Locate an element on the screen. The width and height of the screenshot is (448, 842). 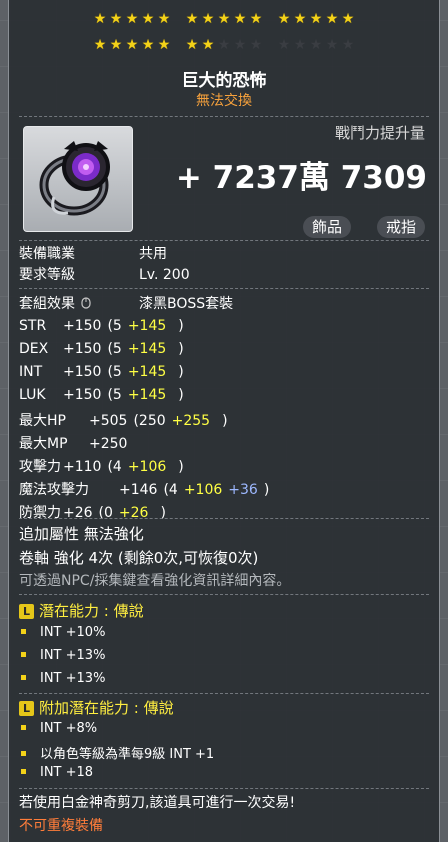
potential-line: INT +10% is located at coordinates (63, 632).